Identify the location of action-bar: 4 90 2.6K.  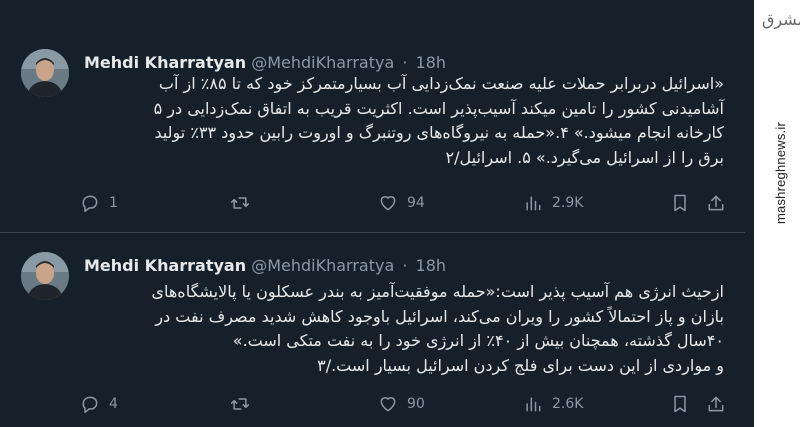
(402, 408).